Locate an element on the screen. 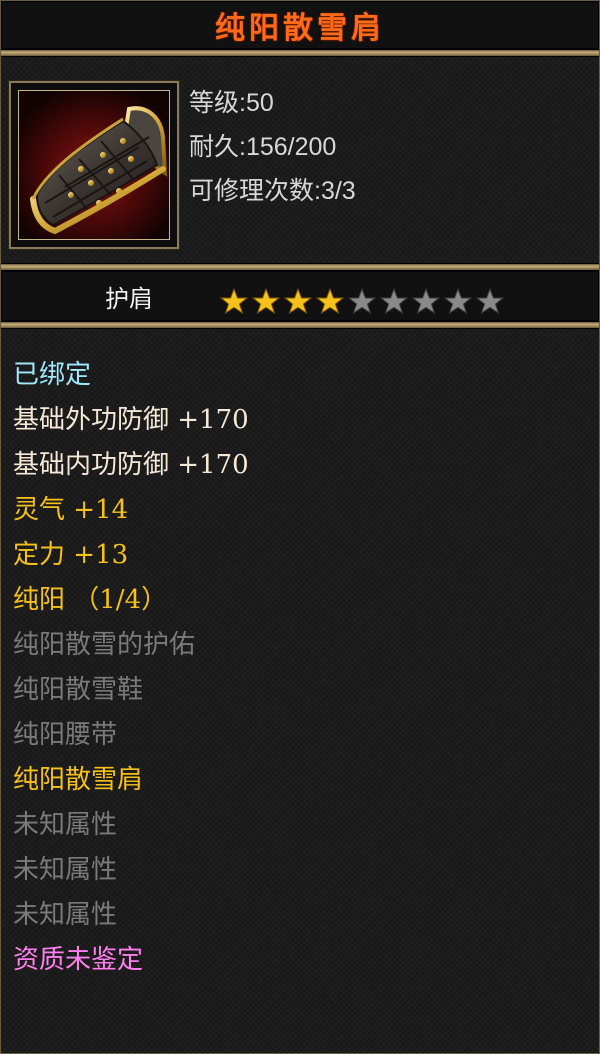 Image resolution: width=600 pixels, height=1054 pixels. star-rating is located at coordinates (362, 301).